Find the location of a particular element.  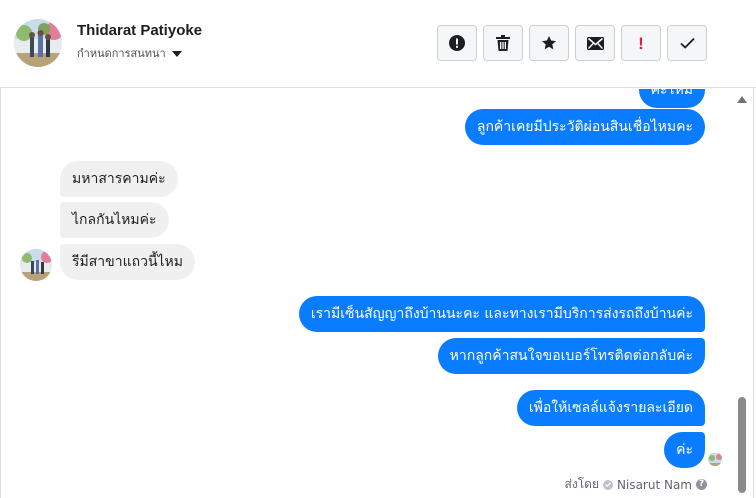

follow-up-button: ! is located at coordinates (641, 43).